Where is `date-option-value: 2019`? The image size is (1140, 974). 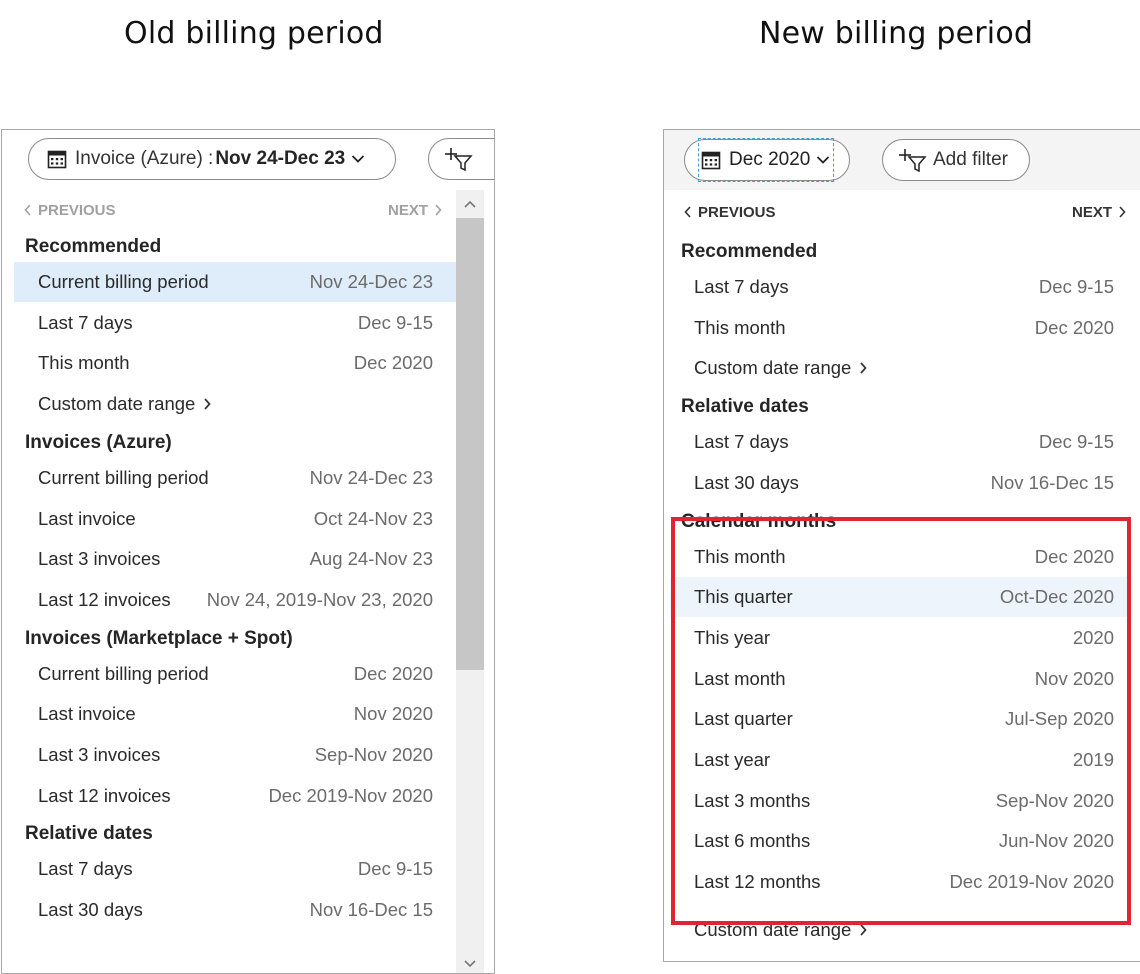
date-option-value: 2019 is located at coordinates (1093, 759).